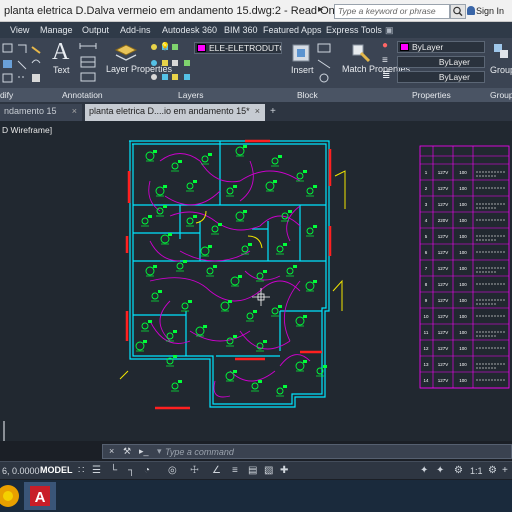 The width and height of the screenshot is (512, 512). What do you see at coordinates (424, 470) in the screenshot?
I see `annotation-scale-icon: ✦` at bounding box center [424, 470].